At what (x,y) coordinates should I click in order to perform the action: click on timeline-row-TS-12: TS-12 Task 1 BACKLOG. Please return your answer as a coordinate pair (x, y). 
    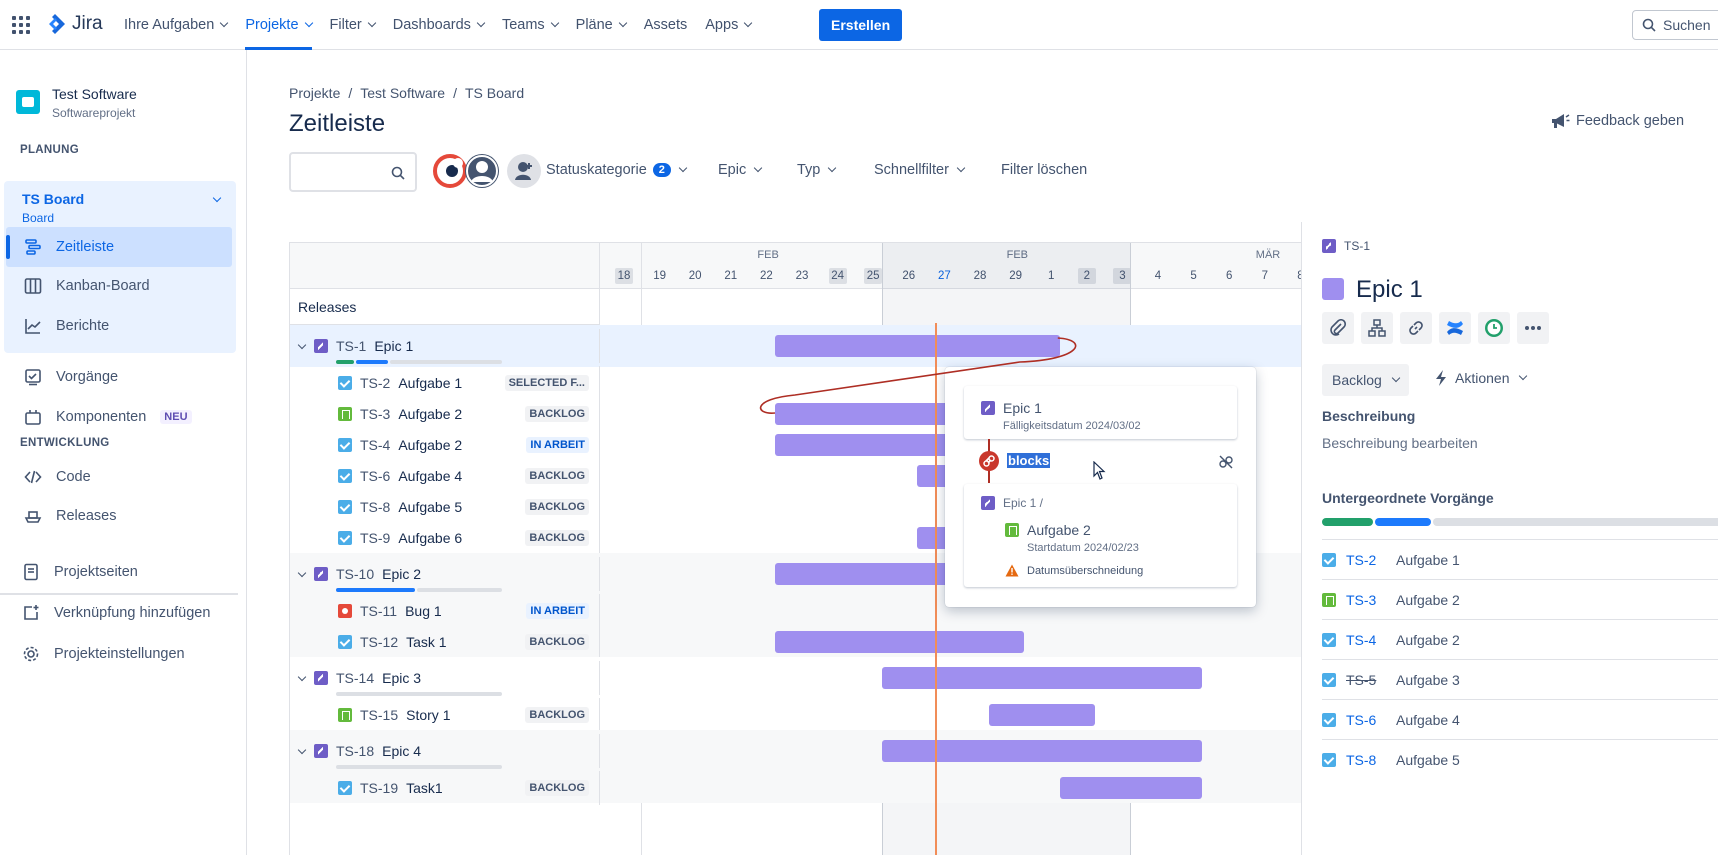
    Looking at the image, I should click on (445, 641).